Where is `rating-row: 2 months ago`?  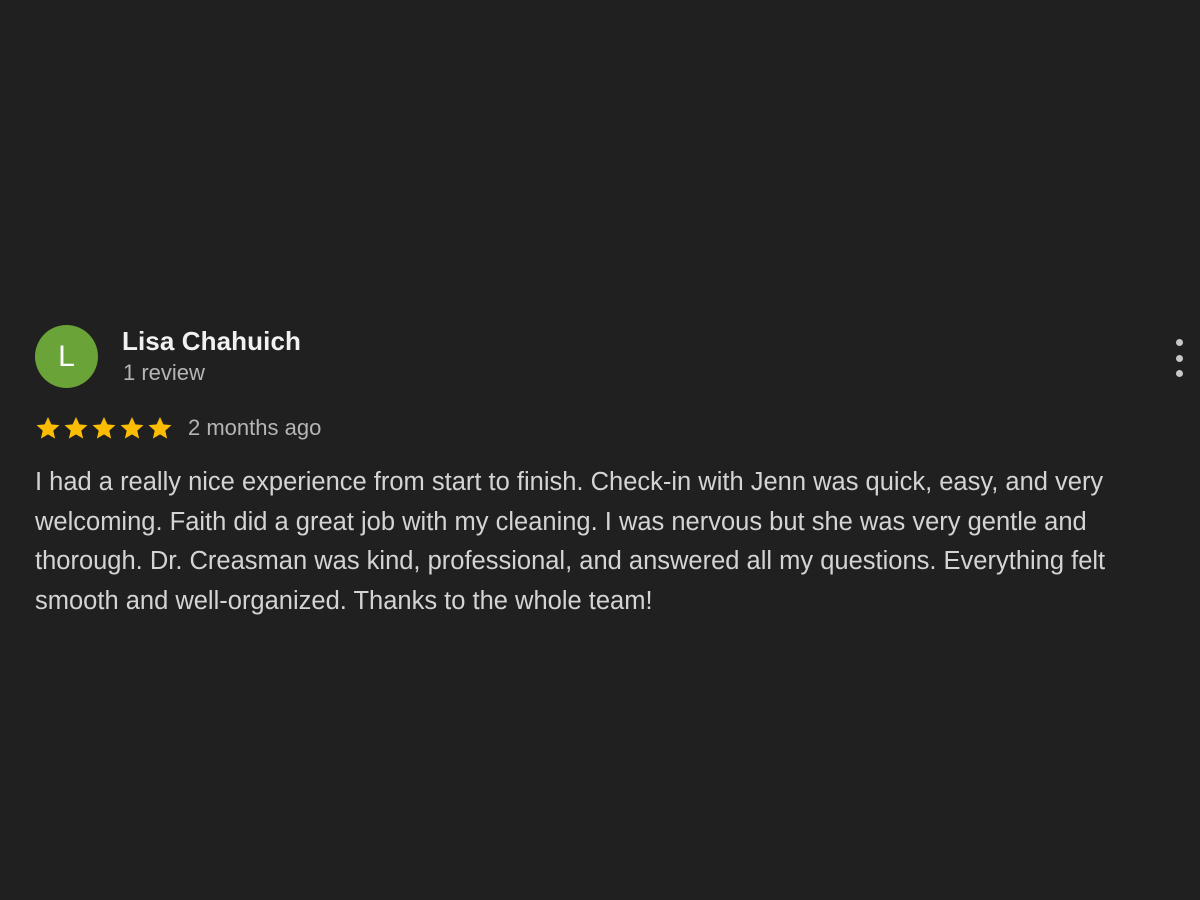
rating-row: 2 months ago is located at coordinates (178, 428).